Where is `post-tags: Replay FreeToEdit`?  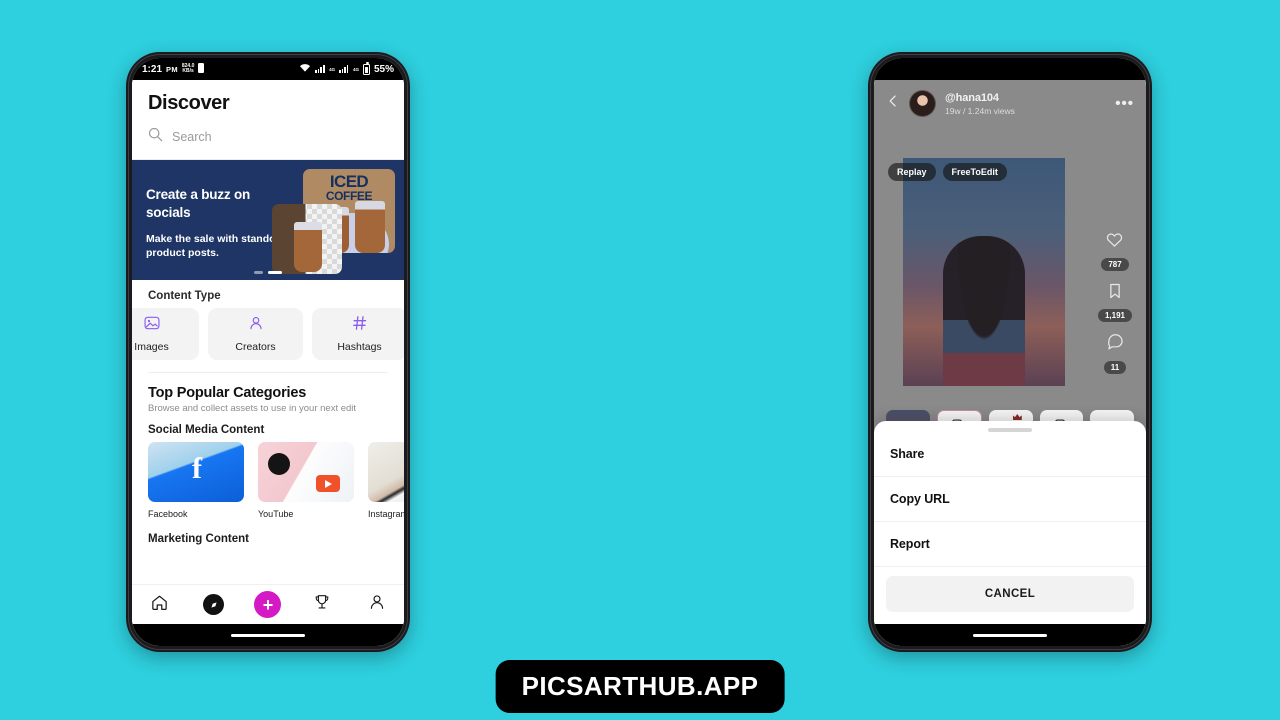
post-tags: Replay FreeToEdit is located at coordinates (947, 172).